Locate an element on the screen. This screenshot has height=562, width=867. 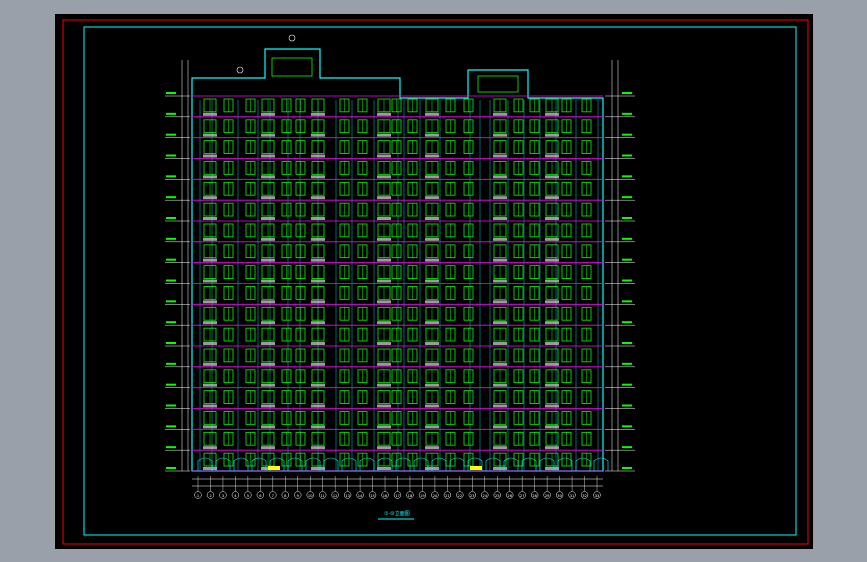
grid-axis-label: 25 is located at coordinates (497, 496).